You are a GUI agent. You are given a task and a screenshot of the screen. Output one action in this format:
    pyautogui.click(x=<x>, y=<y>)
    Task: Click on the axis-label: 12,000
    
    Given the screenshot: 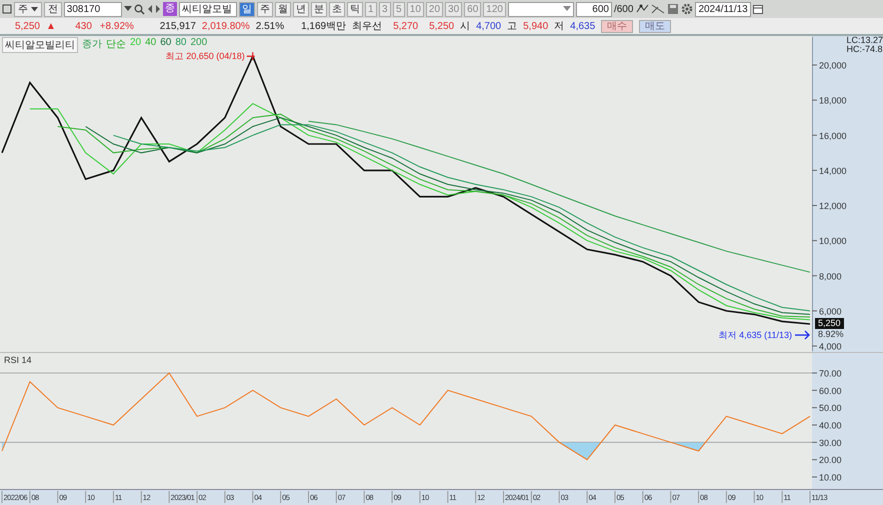 What is the action you would take?
    pyautogui.click(x=833, y=206)
    